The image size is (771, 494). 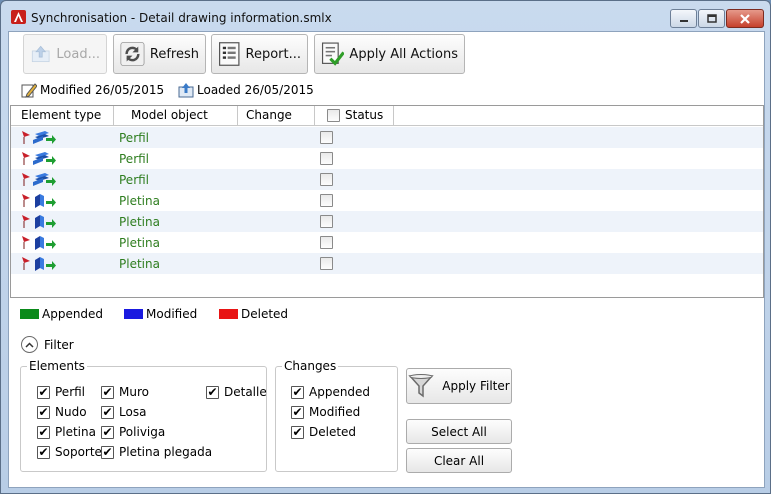 I want to click on checkbox-label: Losa, so click(x=133, y=412).